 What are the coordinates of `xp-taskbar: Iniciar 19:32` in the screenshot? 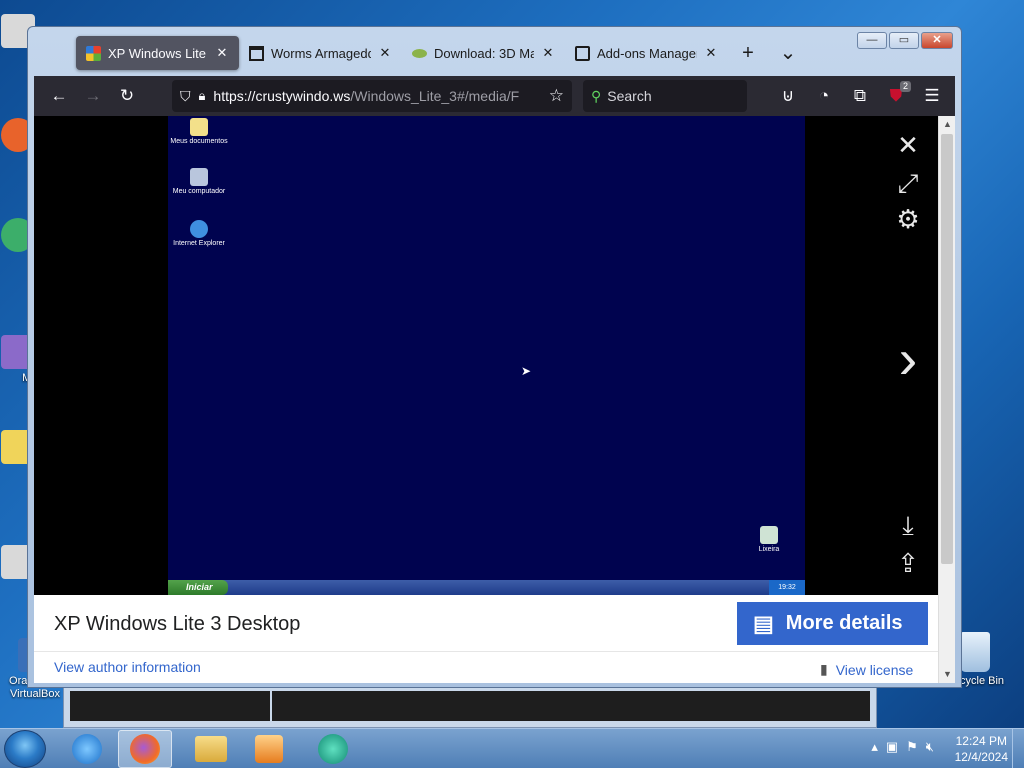 It's located at (486, 587).